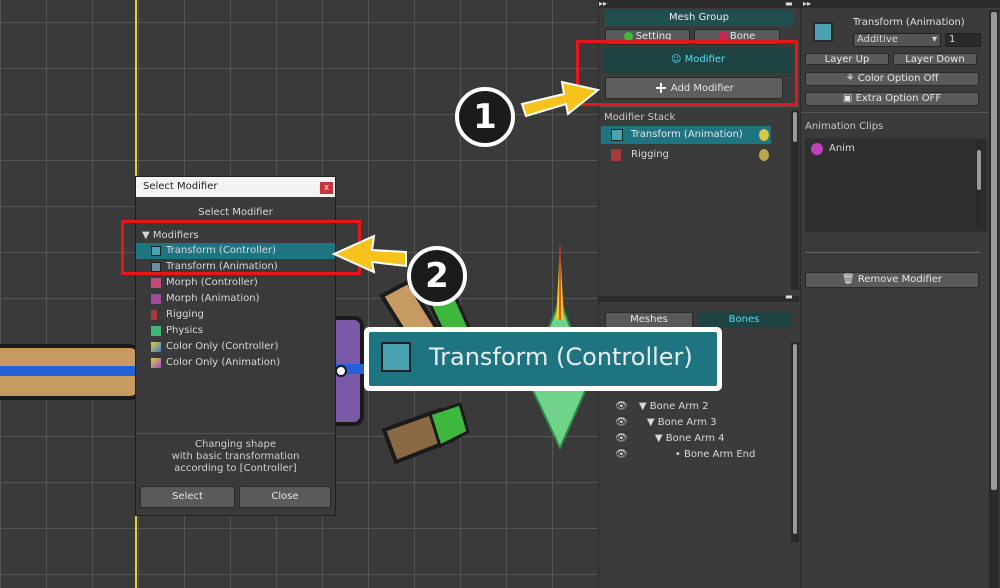  Describe the element at coordinates (466, 177) in the screenshot. I see `callout-arrows` at that location.